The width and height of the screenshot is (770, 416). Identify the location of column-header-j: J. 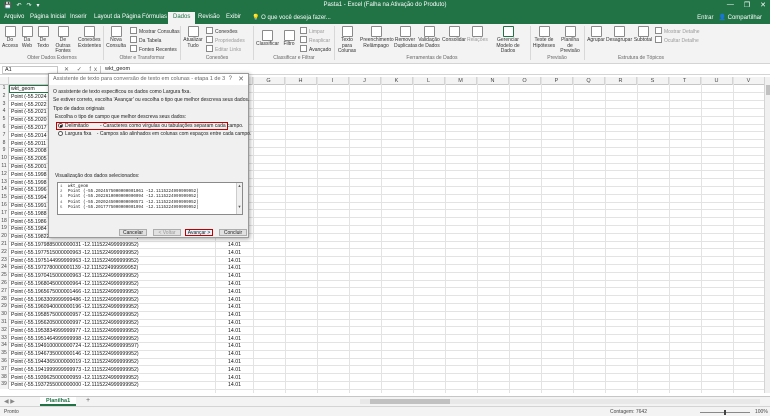
(365, 81).